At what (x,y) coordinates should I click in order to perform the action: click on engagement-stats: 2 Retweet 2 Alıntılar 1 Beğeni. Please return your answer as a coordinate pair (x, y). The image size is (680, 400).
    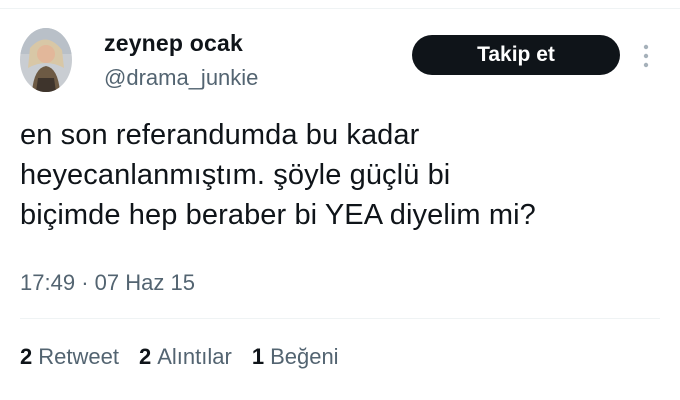
    Looking at the image, I should click on (189, 357).